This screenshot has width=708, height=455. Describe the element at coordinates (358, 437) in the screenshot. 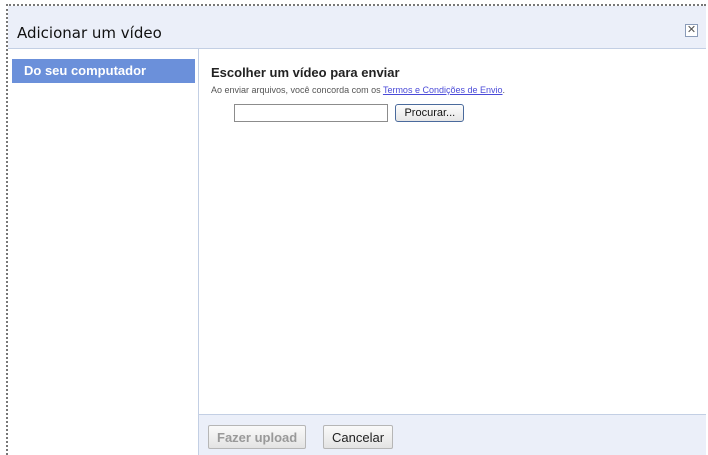

I see `cancel-button: Cancelar` at that location.